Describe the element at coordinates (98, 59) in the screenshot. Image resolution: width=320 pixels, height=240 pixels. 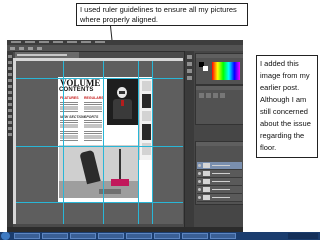
I see `horizontal-ruler` at that location.